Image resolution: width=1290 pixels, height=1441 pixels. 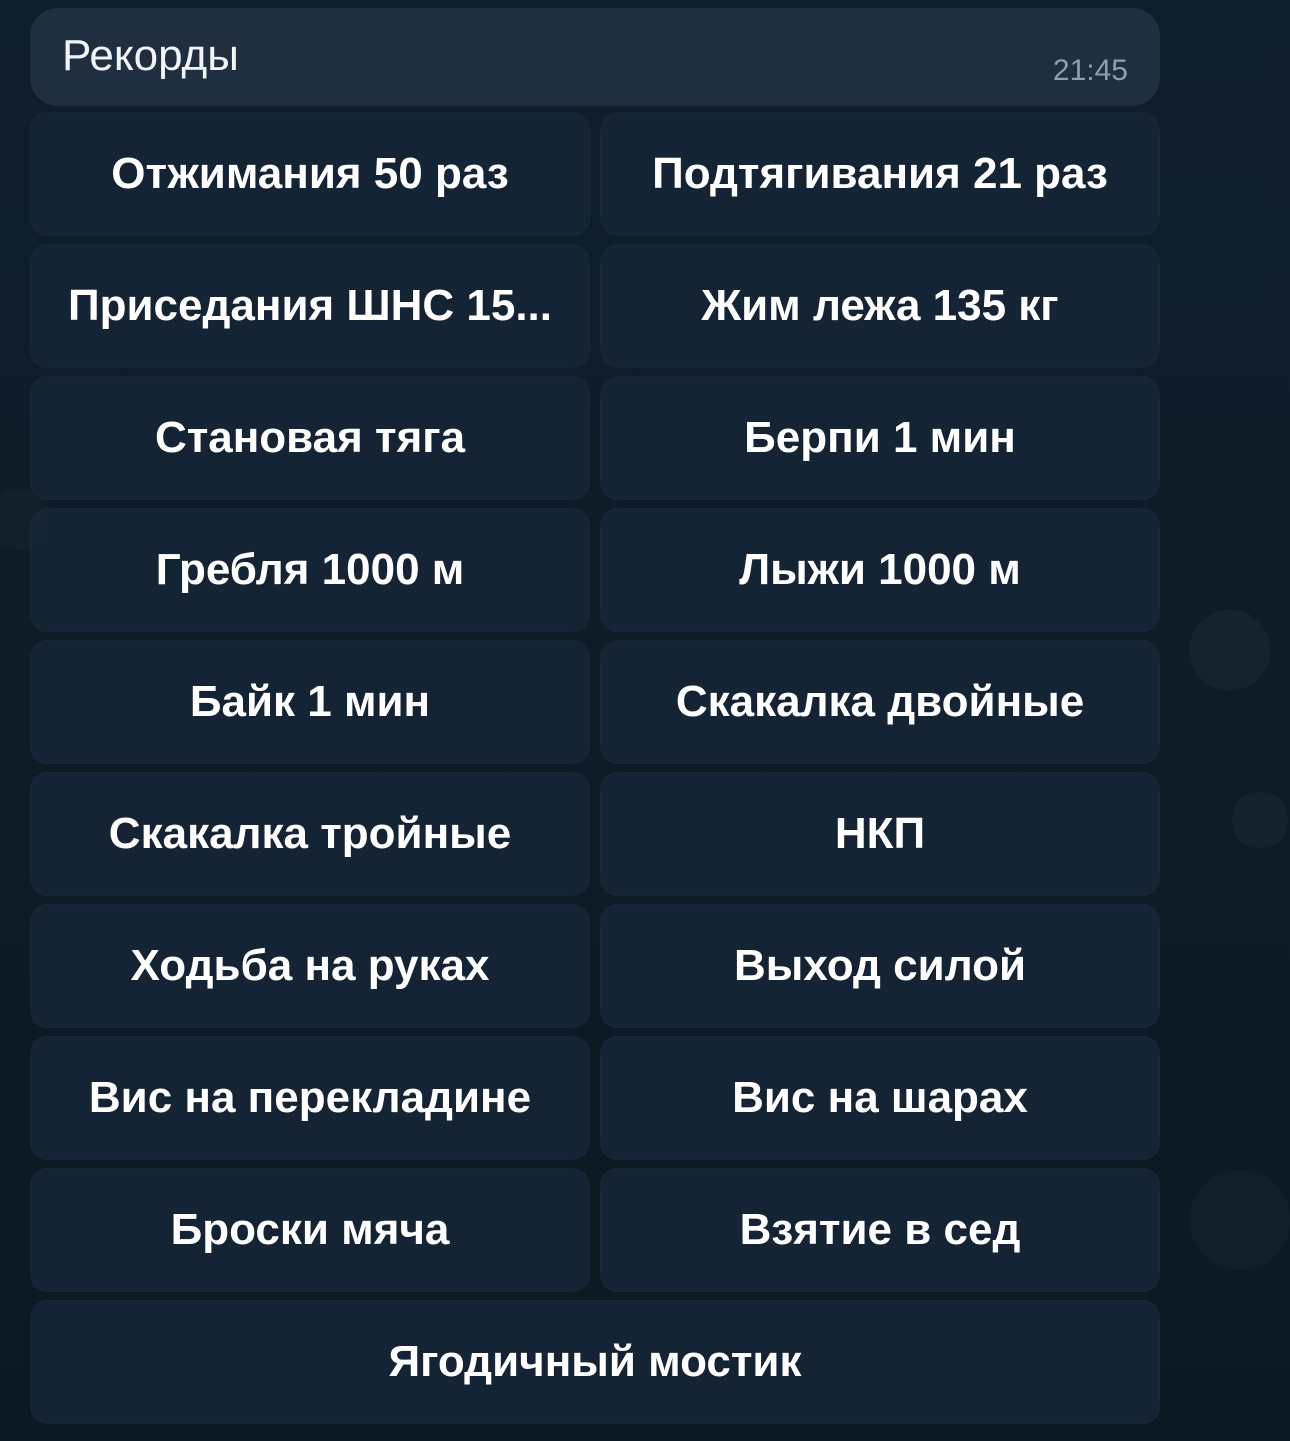 What do you see at coordinates (595, 570) in the screenshot?
I see `keyboard-row: Гребля 1000 м Лыжи 1000 м` at bounding box center [595, 570].